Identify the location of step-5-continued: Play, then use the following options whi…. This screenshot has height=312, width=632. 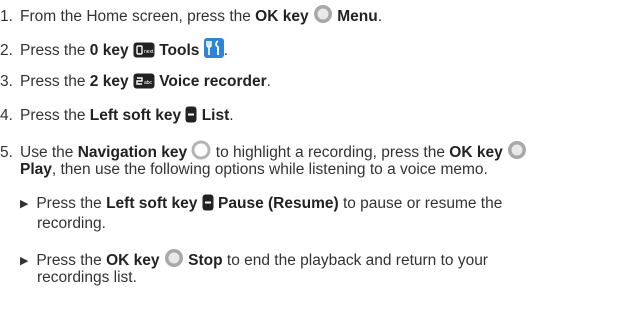
(254, 169).